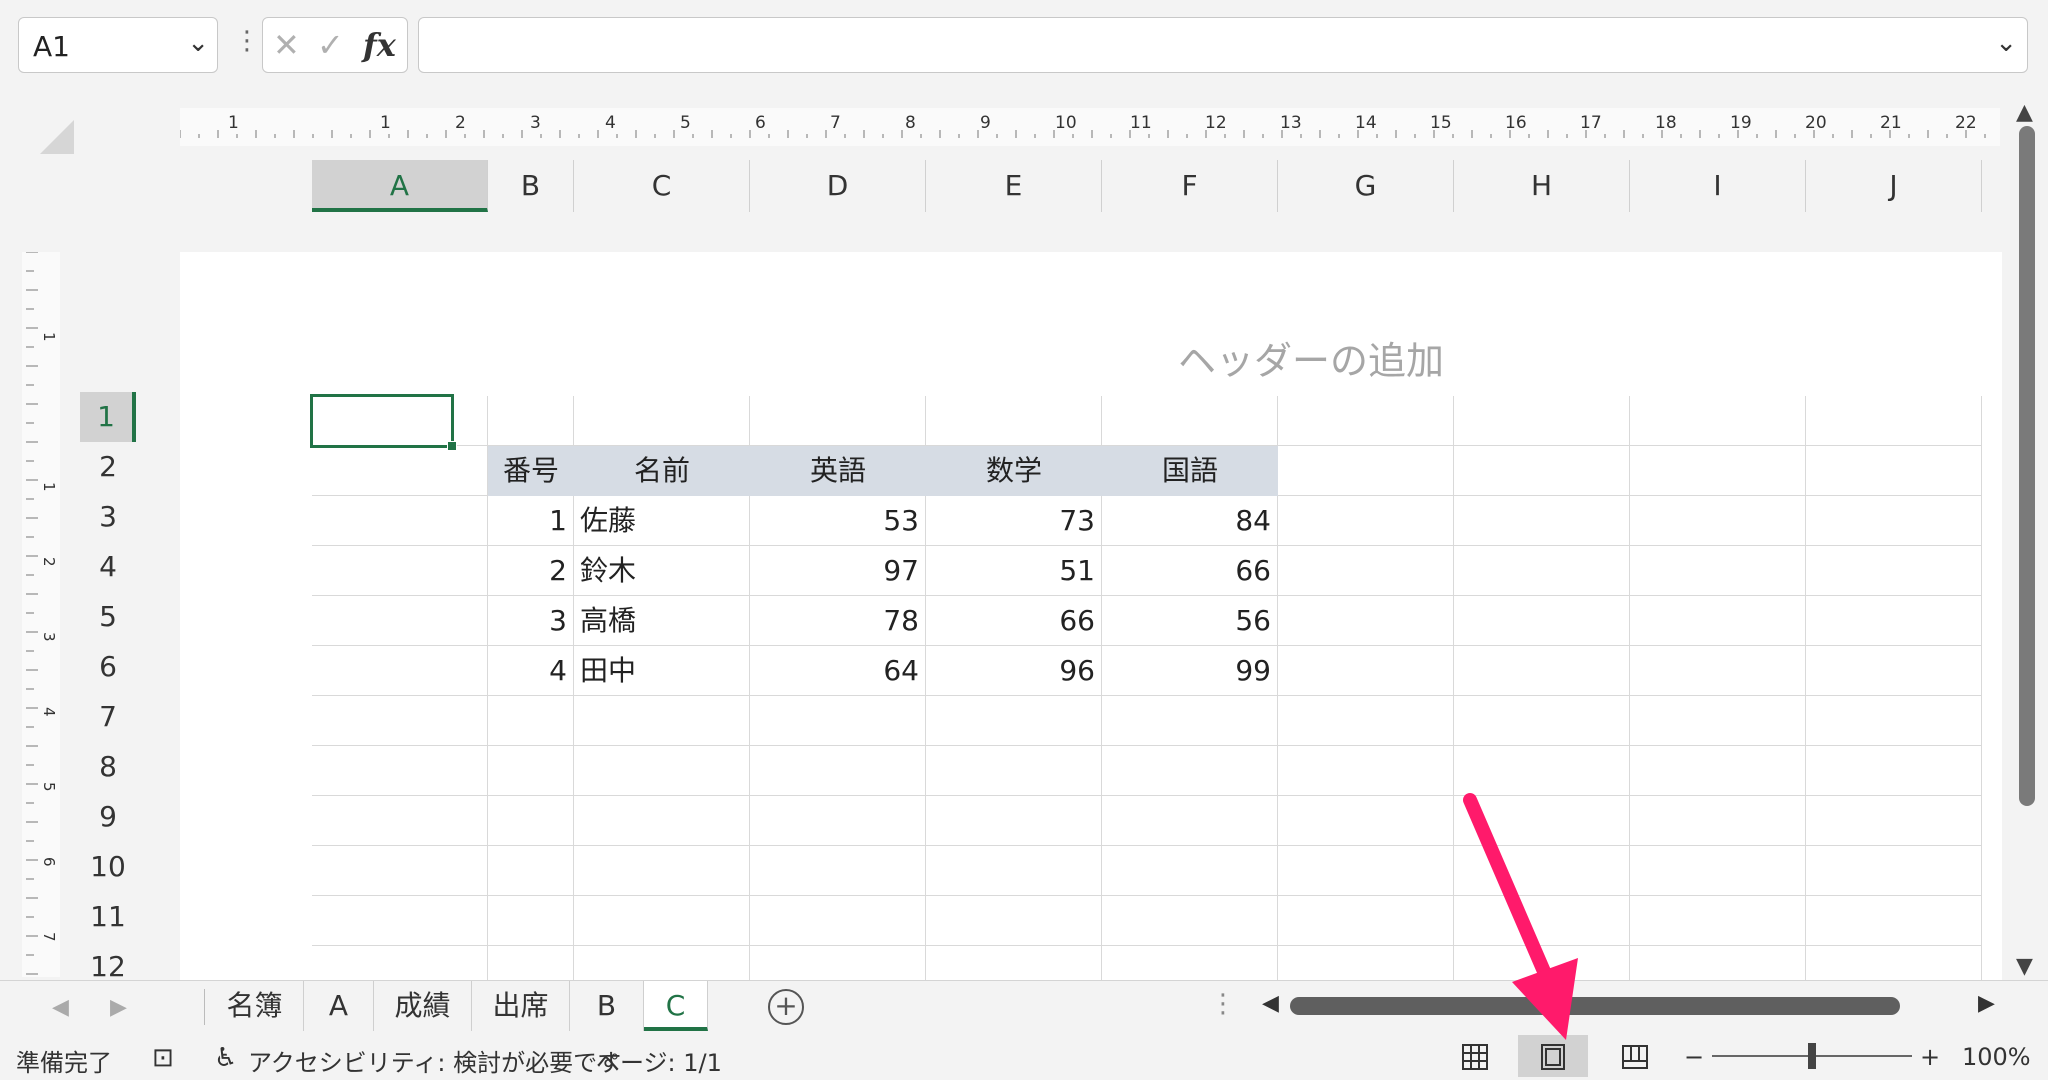 The image size is (2048, 1080). What do you see at coordinates (1014, 671) in the screenshot?
I see `cell-e6: 96` at bounding box center [1014, 671].